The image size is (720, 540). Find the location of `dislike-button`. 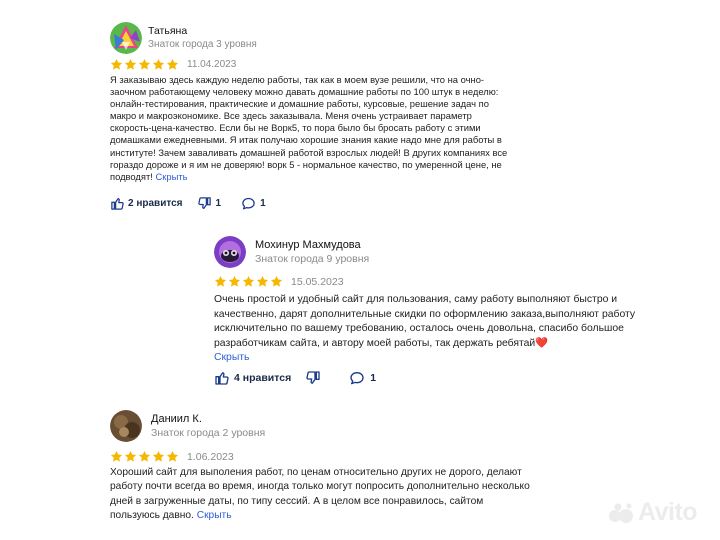

dislike-button is located at coordinates (313, 378).